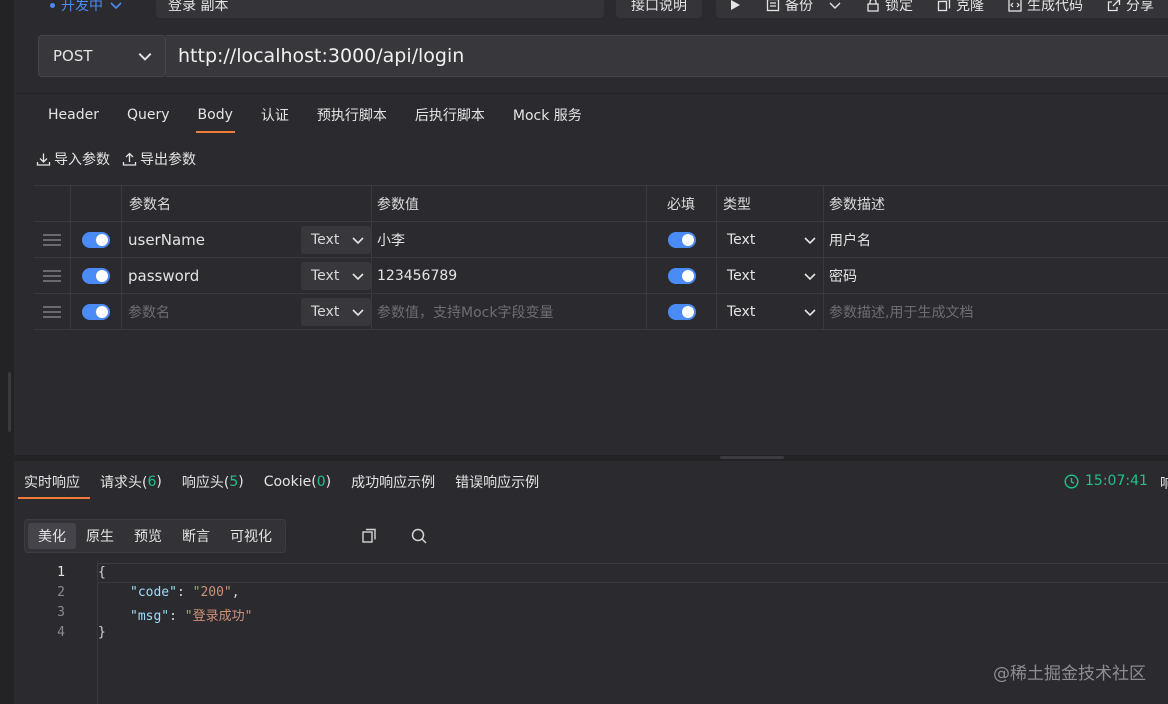 The image size is (1168, 704). I want to click on param-name-input: password, so click(163, 276).